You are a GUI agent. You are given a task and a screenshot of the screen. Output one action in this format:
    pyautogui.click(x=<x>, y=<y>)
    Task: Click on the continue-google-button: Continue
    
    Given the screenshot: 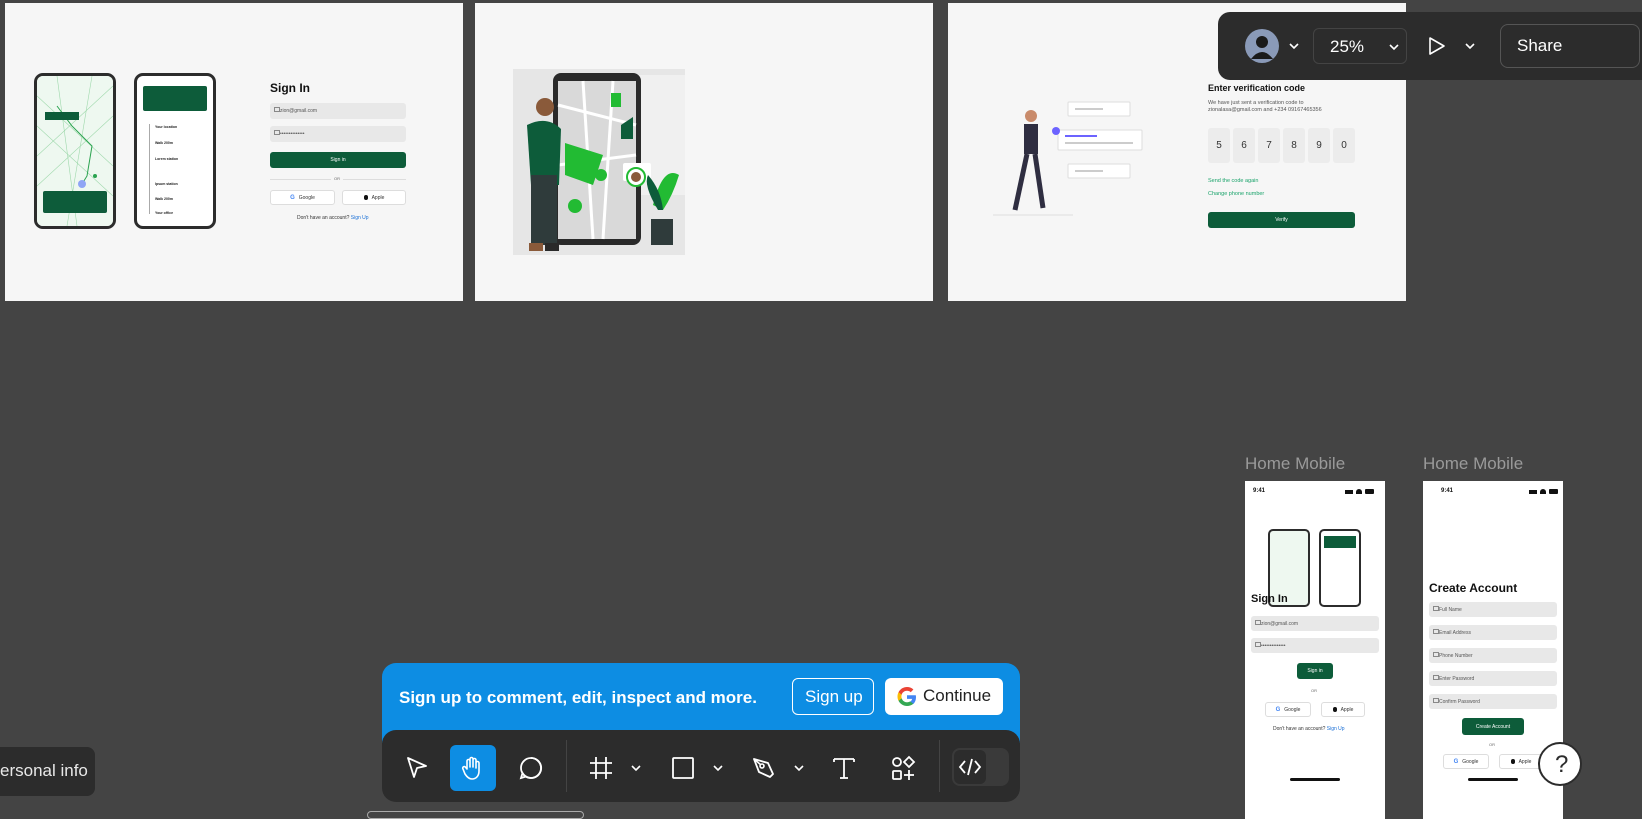 What is the action you would take?
    pyautogui.click(x=944, y=696)
    